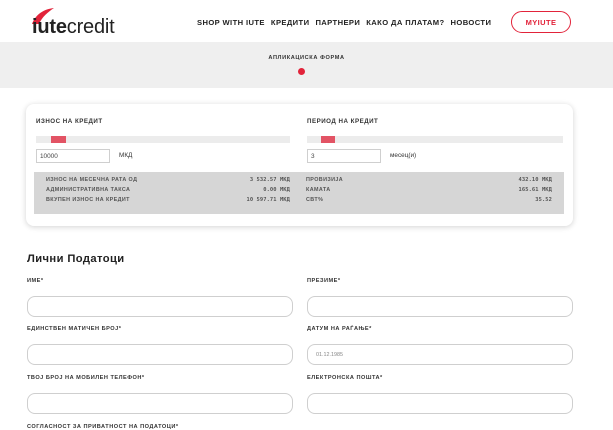  Describe the element at coordinates (90, 27) in the screenshot. I see `logo-text-light: credit` at that location.